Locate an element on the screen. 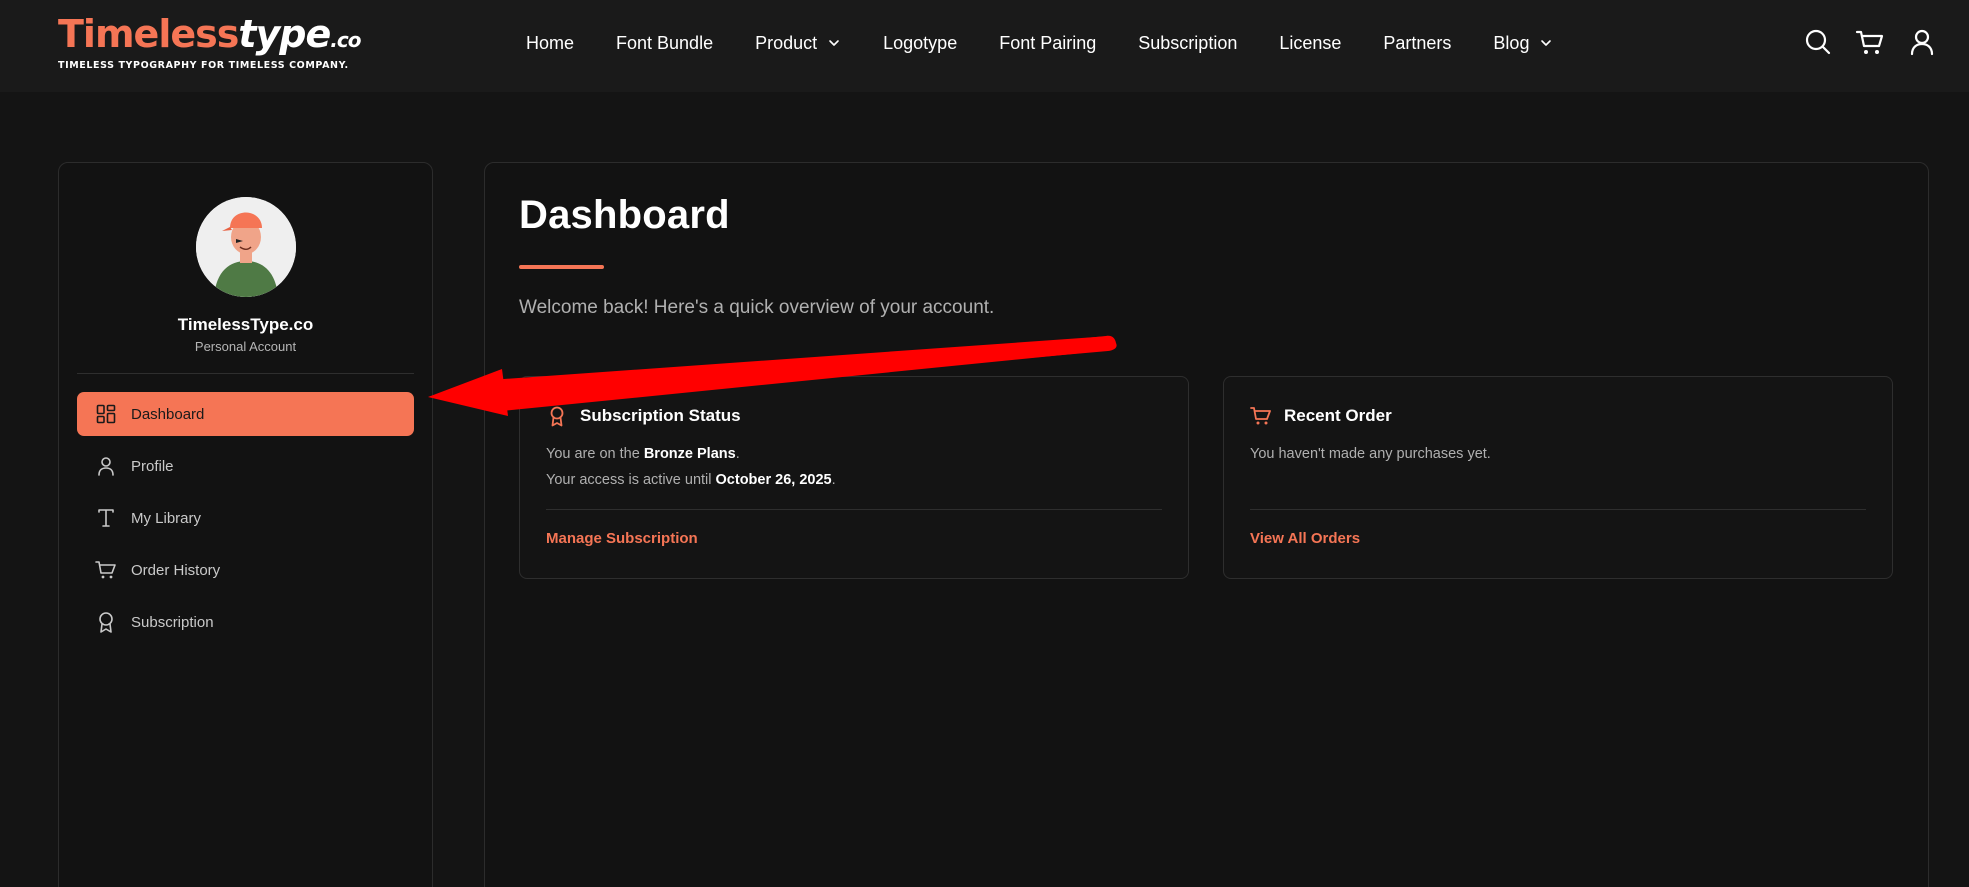 The width and height of the screenshot is (1969, 887). logo-wordmark: Timelesstype.co is located at coordinates (209, 36).